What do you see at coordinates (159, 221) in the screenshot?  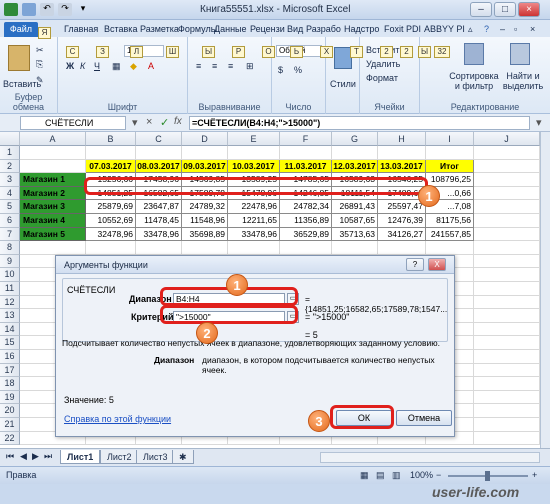 I see `value-cell: 11478,45` at bounding box center [159, 221].